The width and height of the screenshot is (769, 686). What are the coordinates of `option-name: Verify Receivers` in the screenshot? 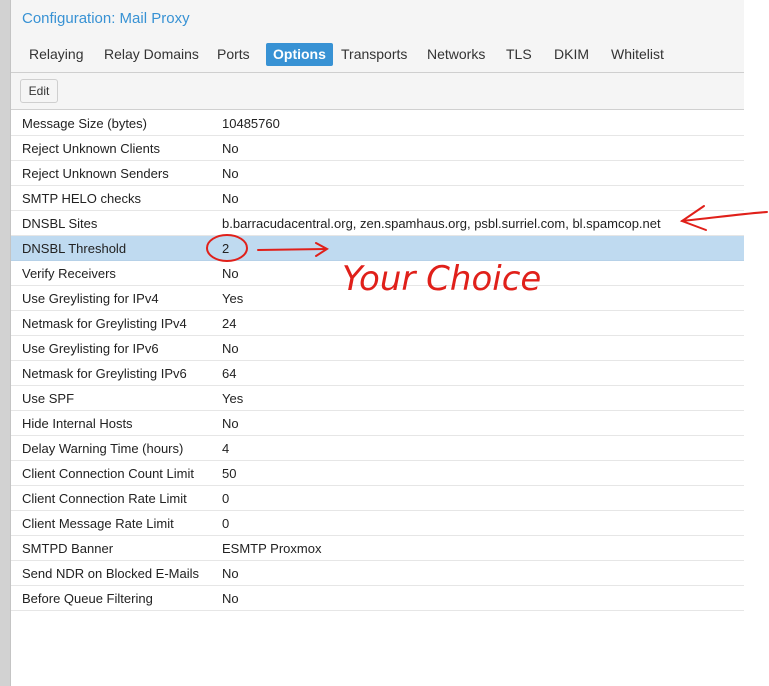 It's located at (69, 273).